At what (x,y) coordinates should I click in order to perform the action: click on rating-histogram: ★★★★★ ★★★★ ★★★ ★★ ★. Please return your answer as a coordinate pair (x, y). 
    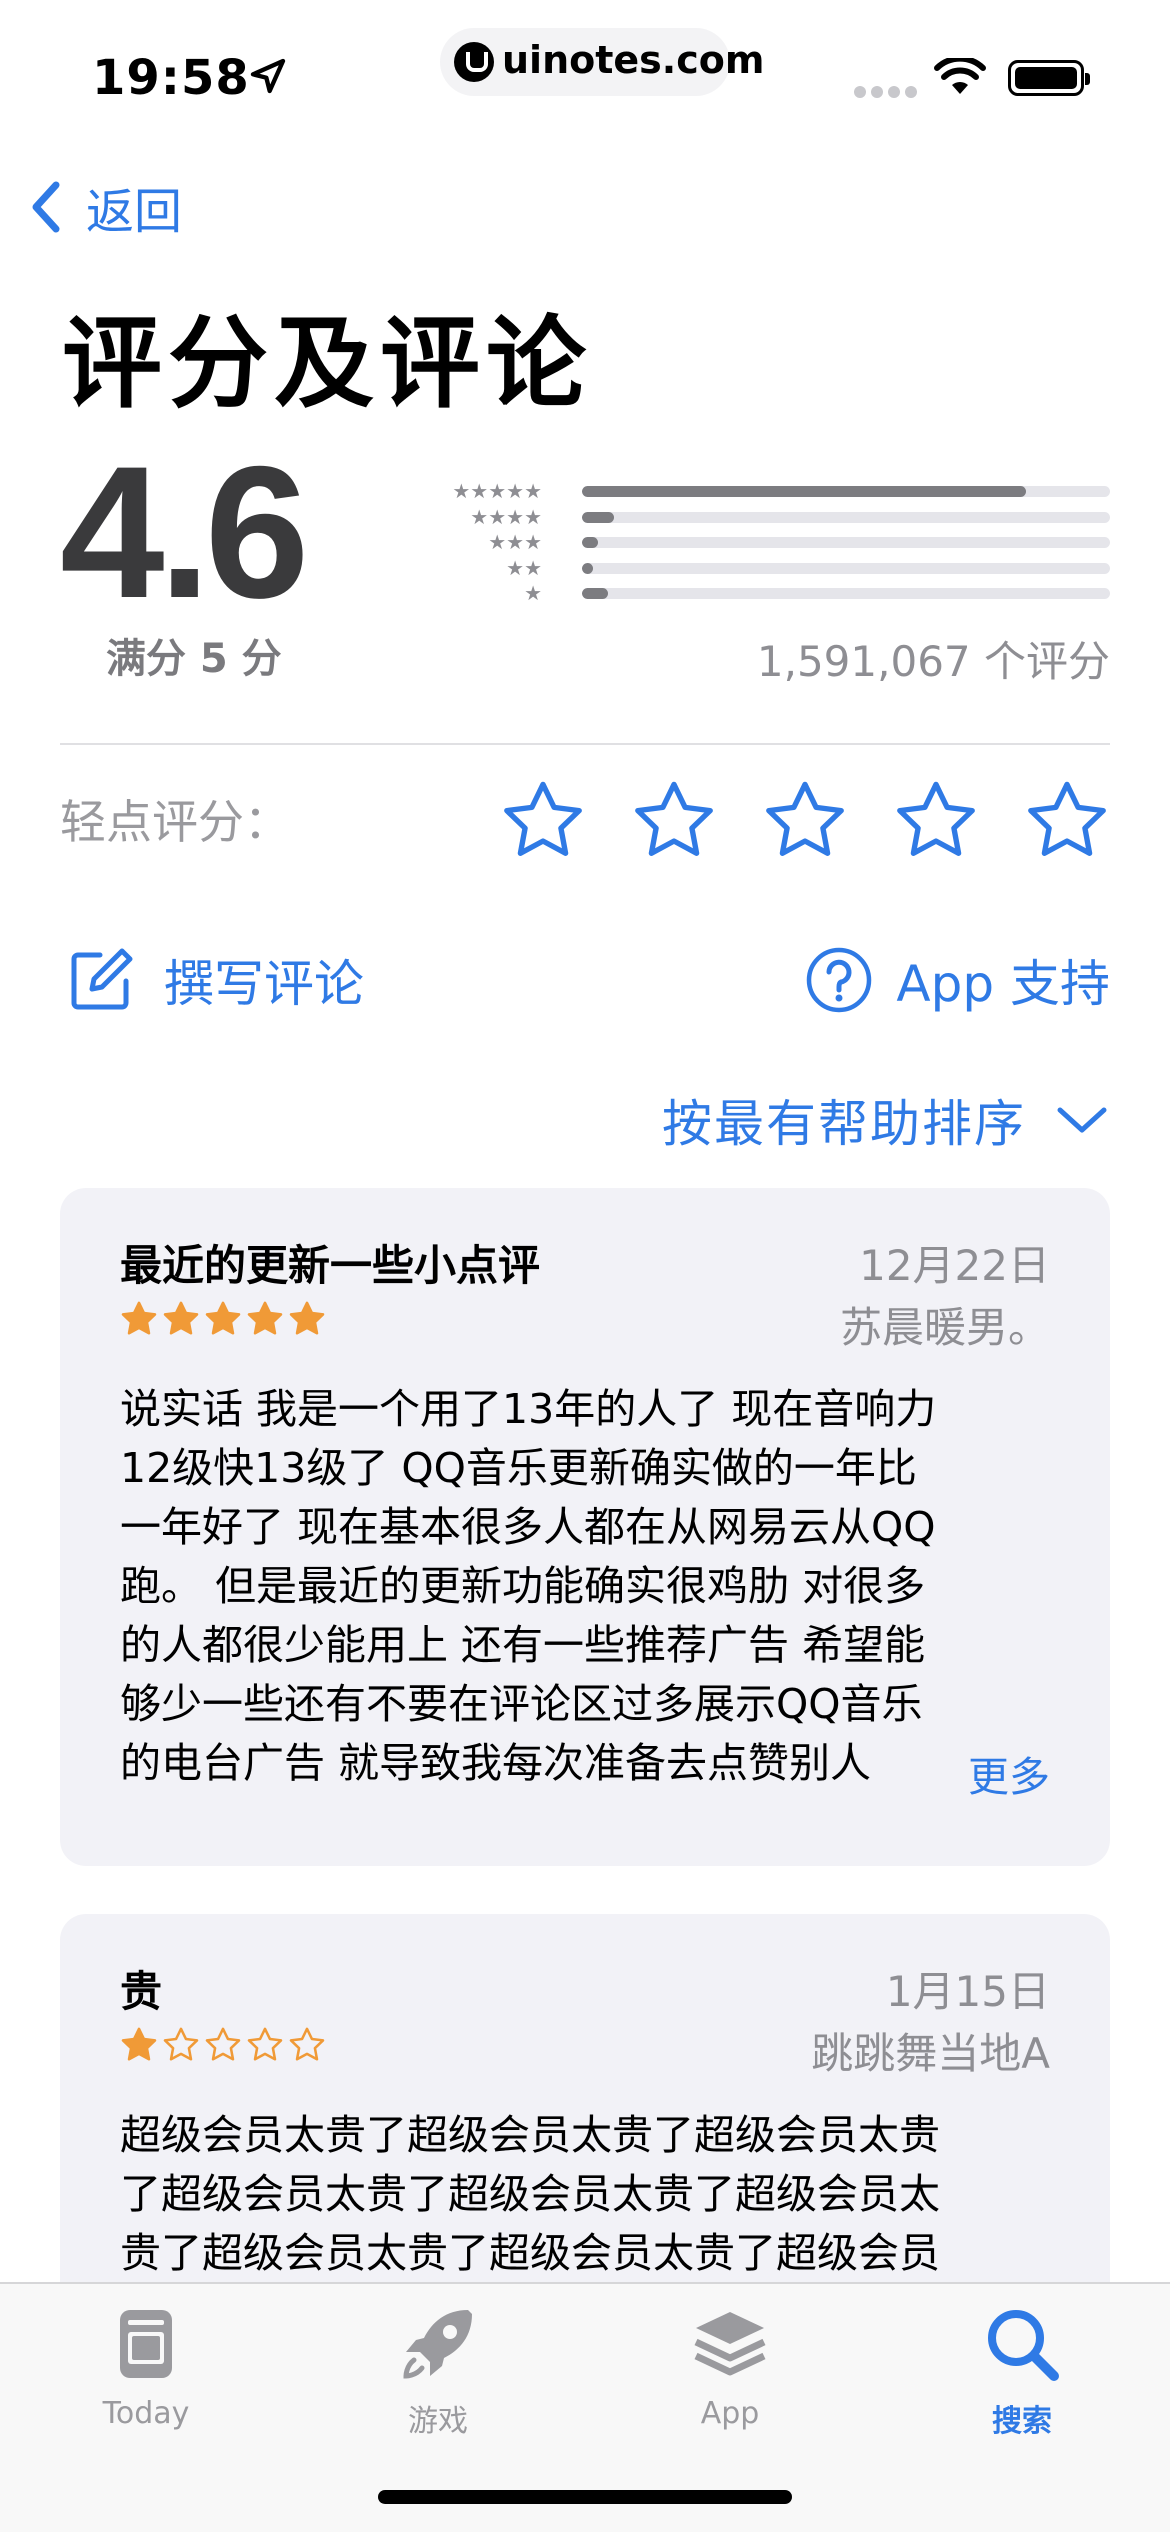
    Looking at the image, I should click on (765, 542).